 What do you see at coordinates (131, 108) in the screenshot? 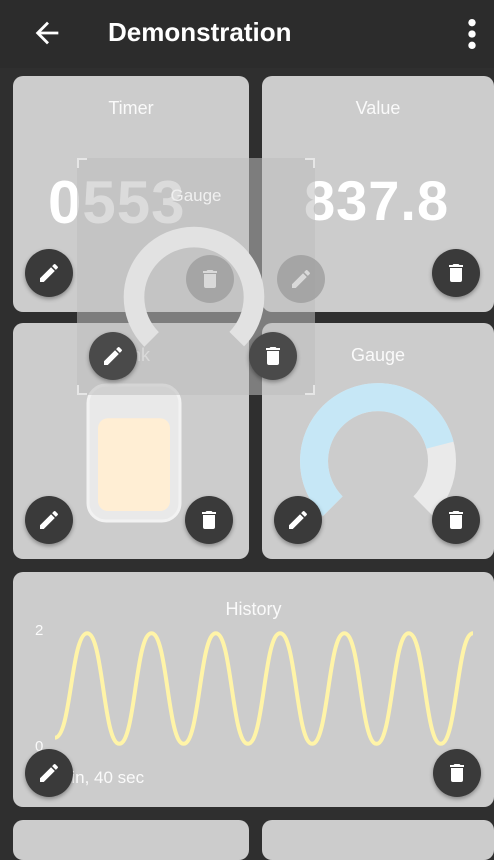
I see `timer-title: Timer` at bounding box center [131, 108].